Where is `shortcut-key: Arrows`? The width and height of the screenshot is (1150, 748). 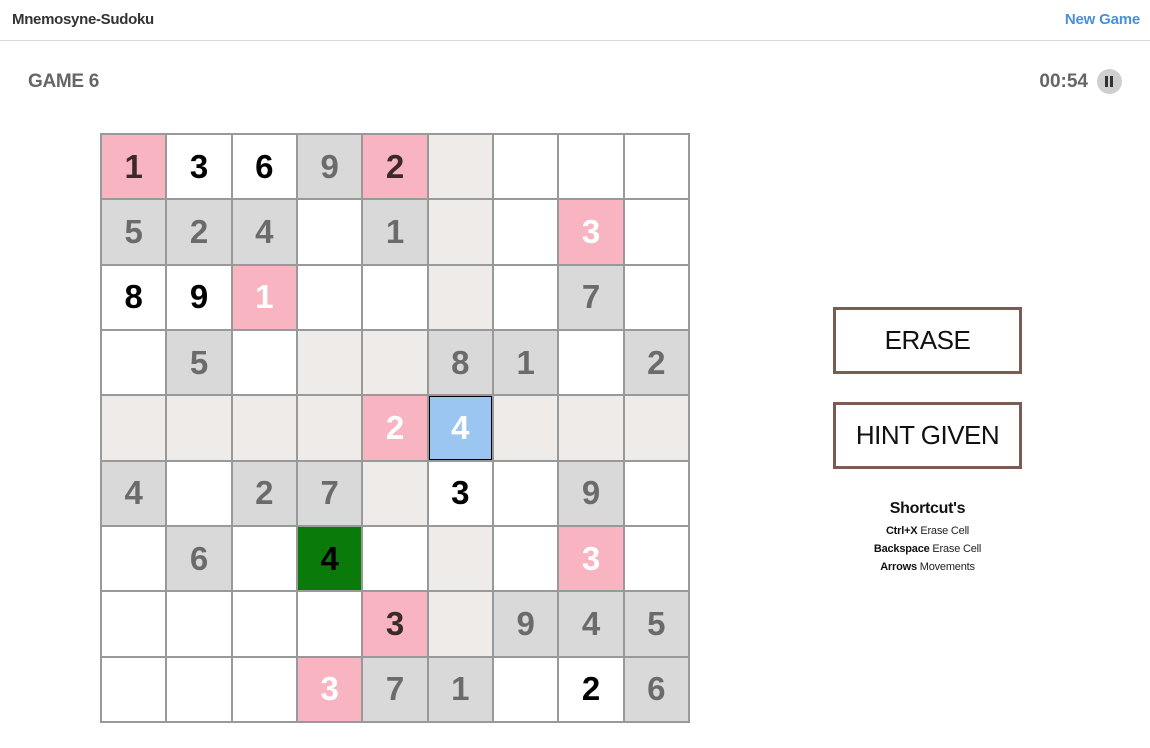
shortcut-key: Arrows is located at coordinates (898, 567).